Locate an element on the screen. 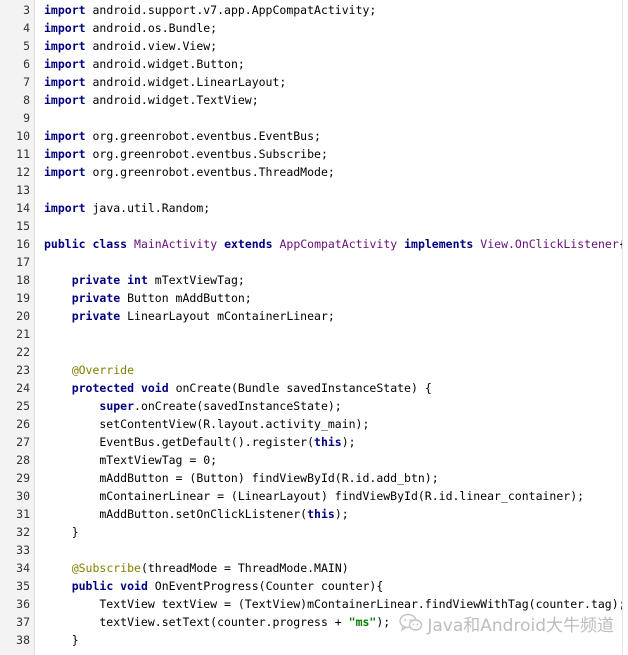 The height and width of the screenshot is (655, 628). code-text: mAddButton.setOnClickListener(this); is located at coordinates (196, 514).